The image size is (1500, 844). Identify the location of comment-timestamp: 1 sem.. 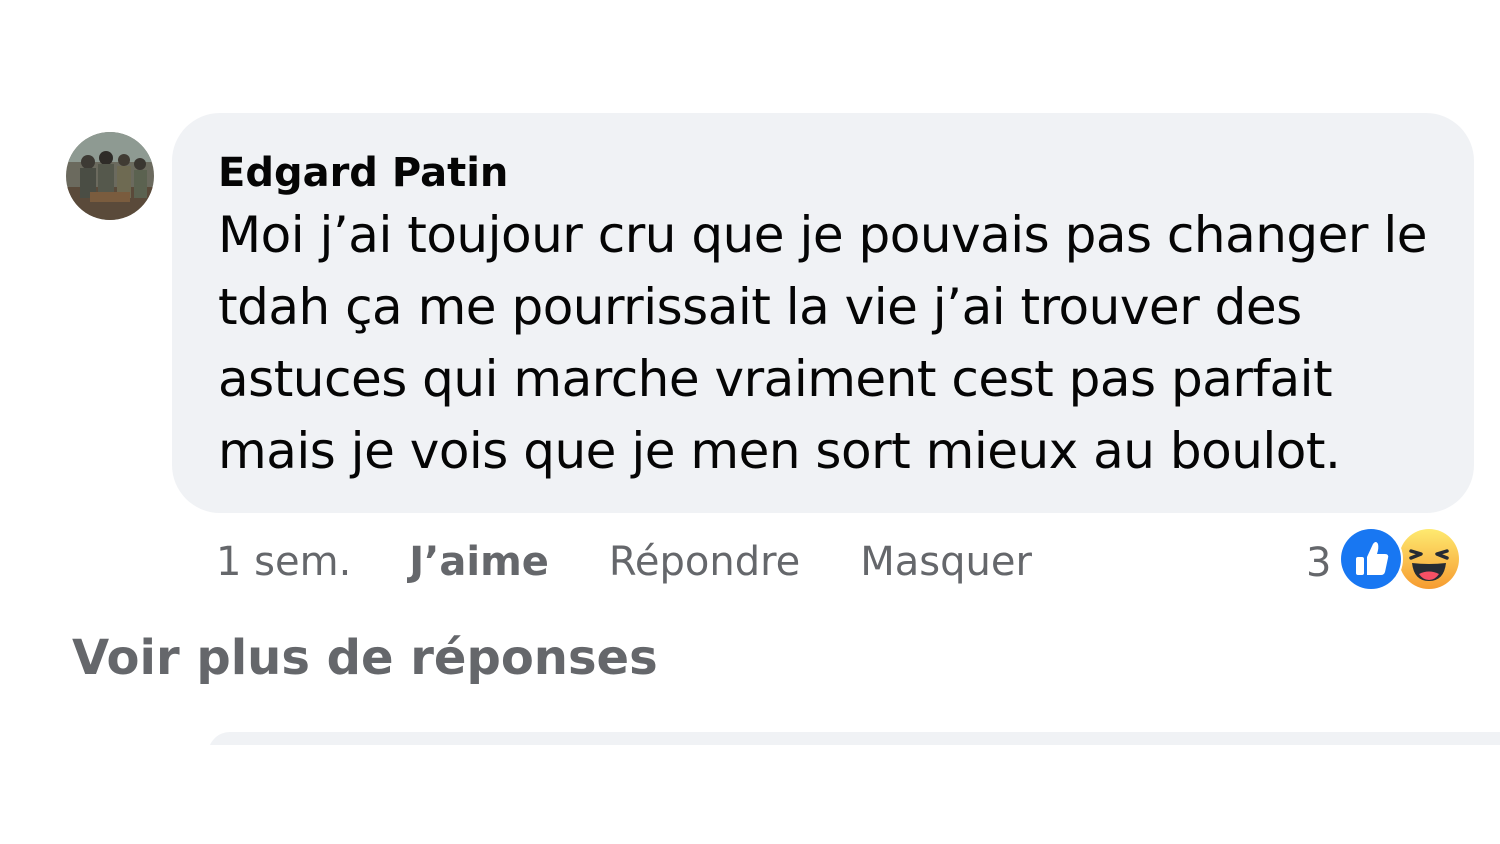
(283, 562).